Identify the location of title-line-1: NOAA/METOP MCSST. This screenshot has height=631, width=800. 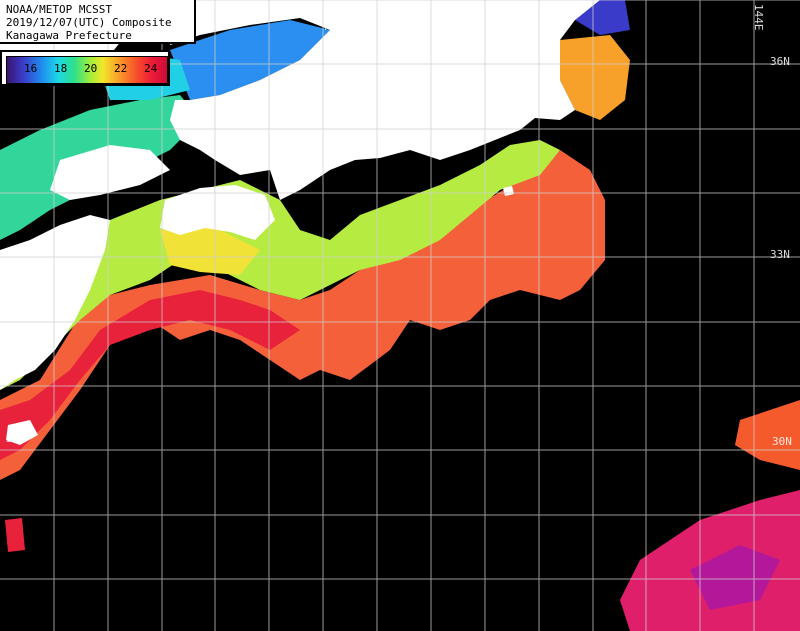
(59, 9).